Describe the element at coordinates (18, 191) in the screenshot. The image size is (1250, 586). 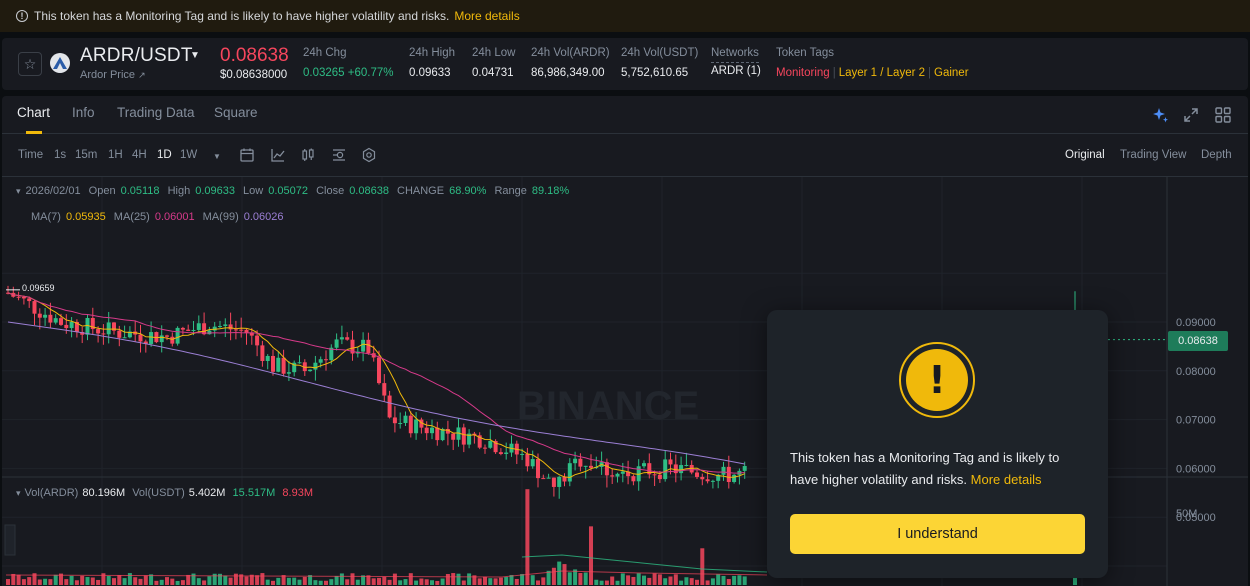
I see `collapse-icon: ▾` at that location.